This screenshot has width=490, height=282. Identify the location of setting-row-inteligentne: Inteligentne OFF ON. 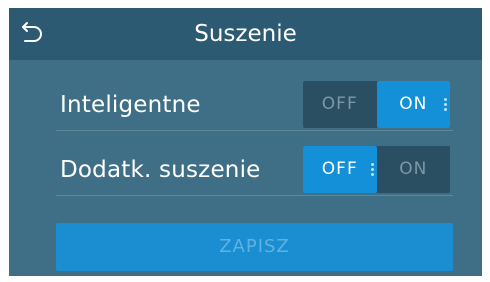
(254, 106).